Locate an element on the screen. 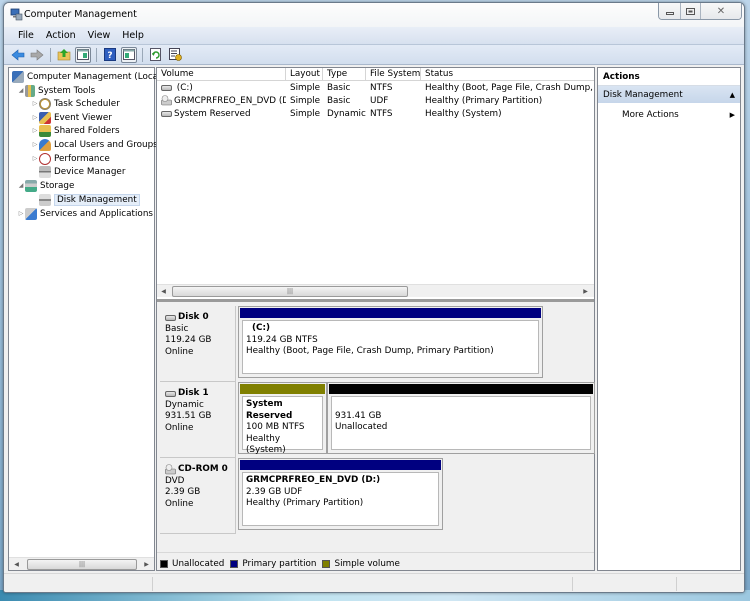 The height and width of the screenshot is (601, 750). show-hide-console-tree-button is located at coordinates (83, 54).